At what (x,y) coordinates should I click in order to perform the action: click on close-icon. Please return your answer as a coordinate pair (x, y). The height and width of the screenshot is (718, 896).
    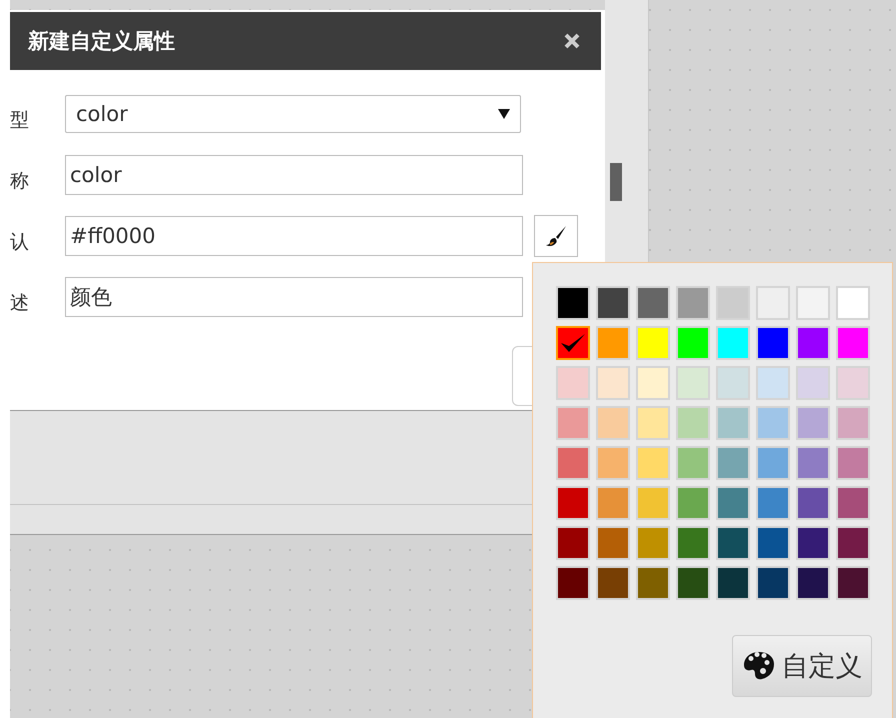
    Looking at the image, I should click on (572, 41).